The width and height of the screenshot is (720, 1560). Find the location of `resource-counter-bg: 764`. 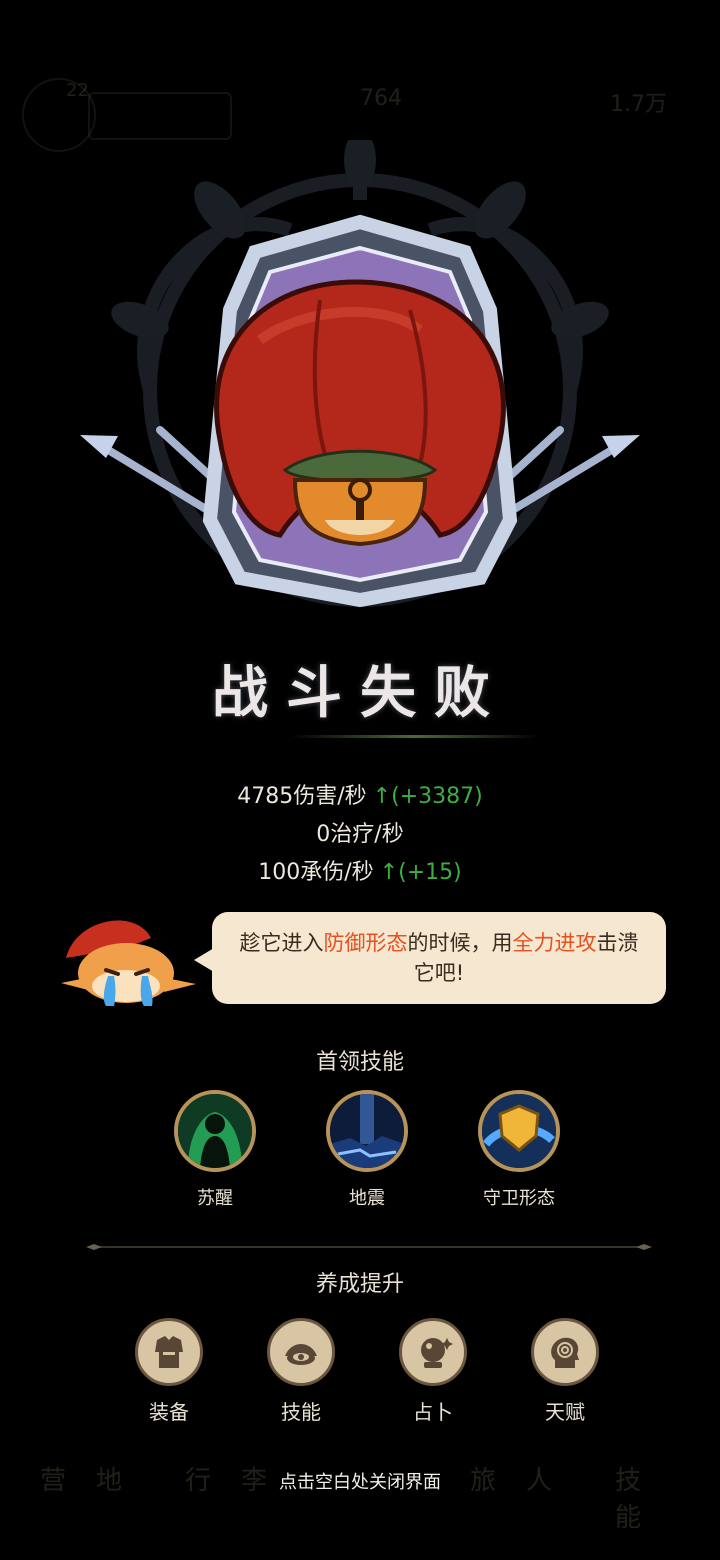

resource-counter-bg: 764 is located at coordinates (381, 98).